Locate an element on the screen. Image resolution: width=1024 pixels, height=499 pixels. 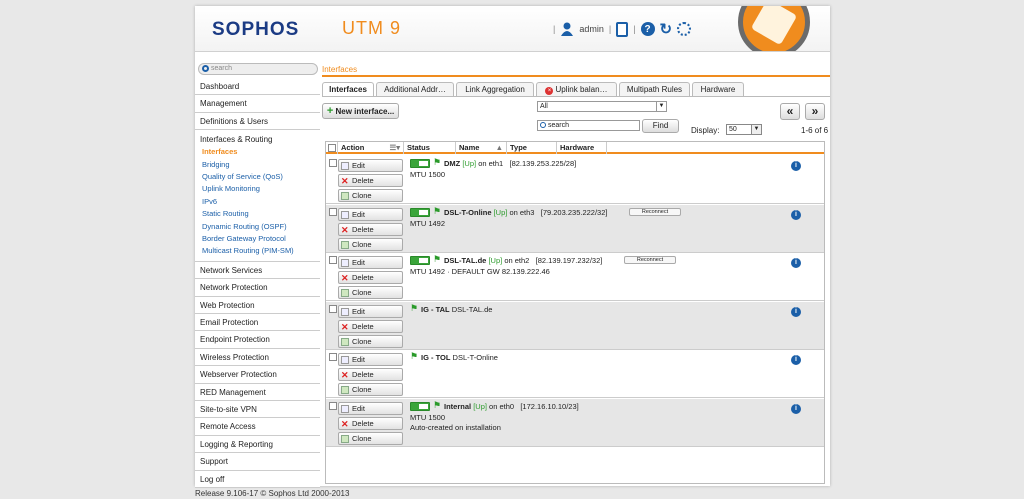
display-count-select: 50 ▼ is located at coordinates (744, 129).